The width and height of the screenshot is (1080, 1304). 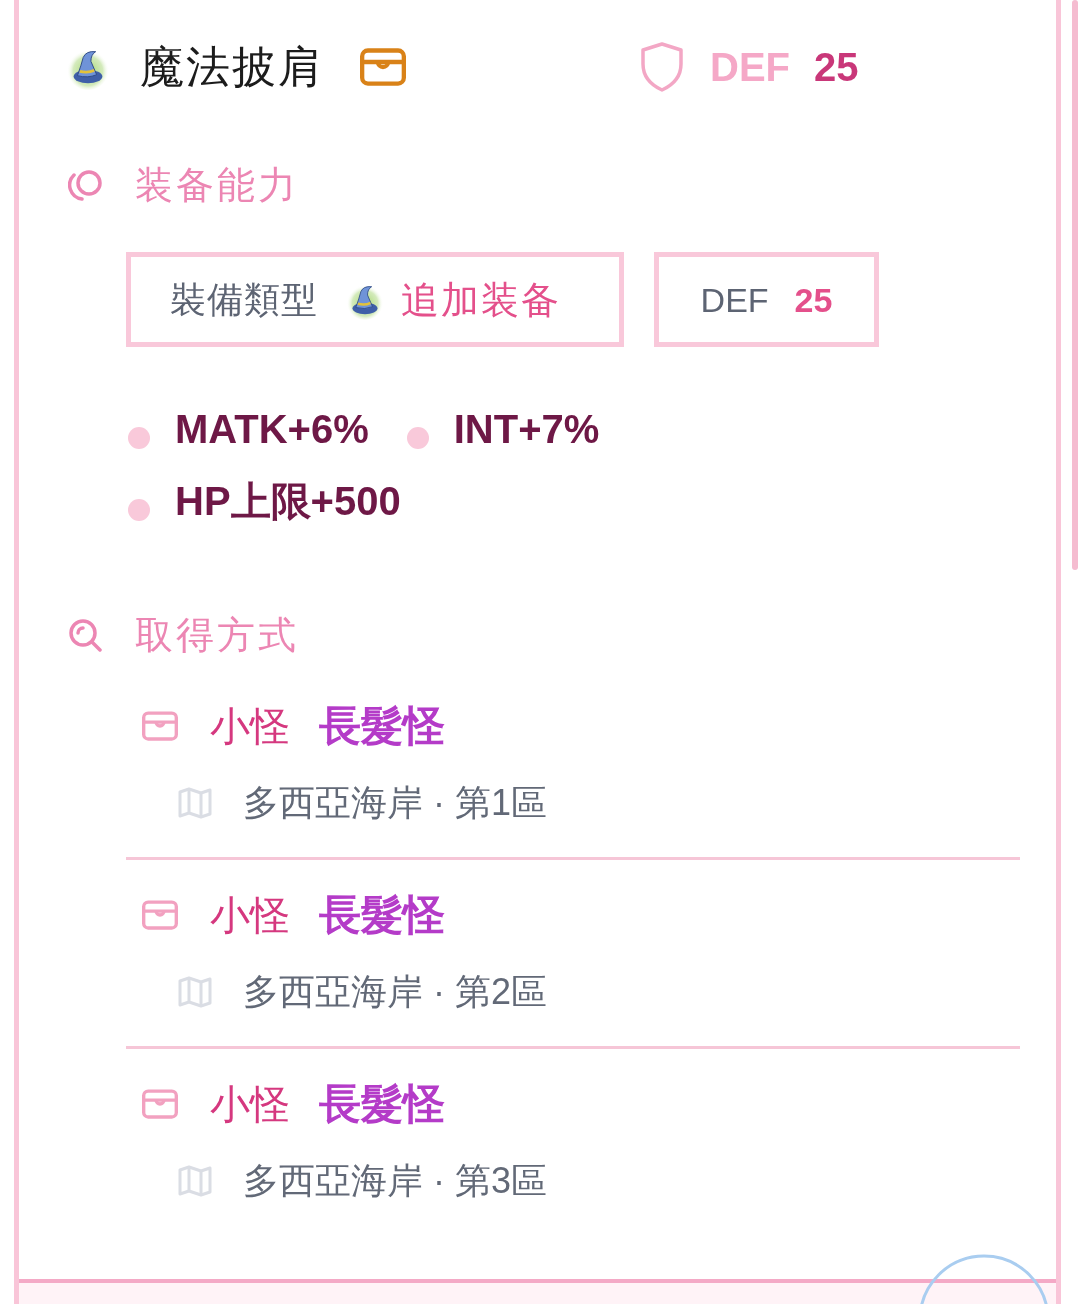 I want to click on location-text: 多西亞海岸 · 第2區, so click(x=395, y=992).